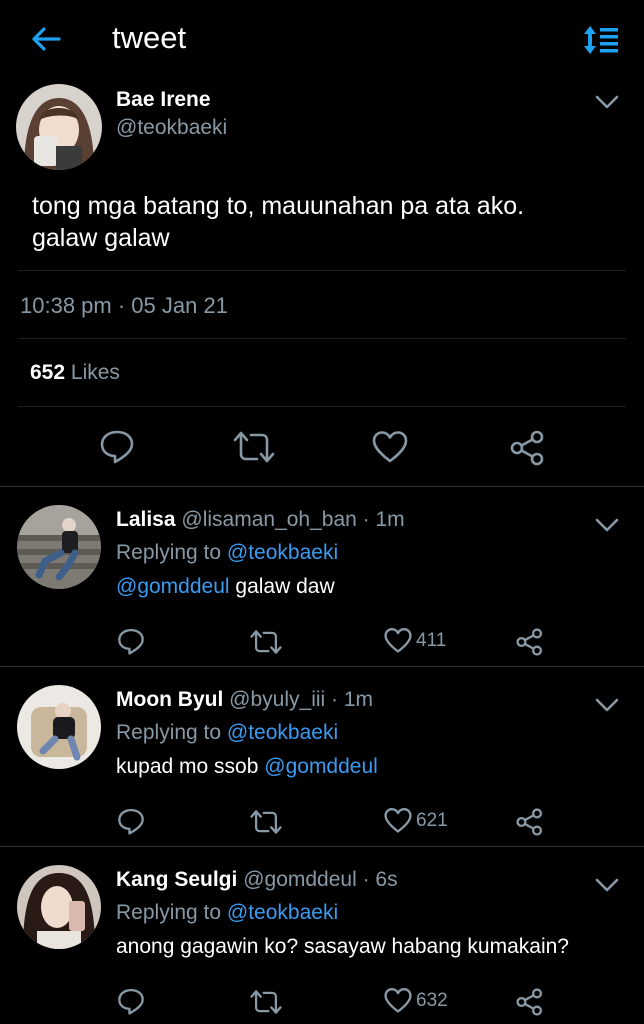 The height and width of the screenshot is (1024, 644). Describe the element at coordinates (187, 766) in the screenshot. I see `reply-body: kupad mo ssob` at that location.